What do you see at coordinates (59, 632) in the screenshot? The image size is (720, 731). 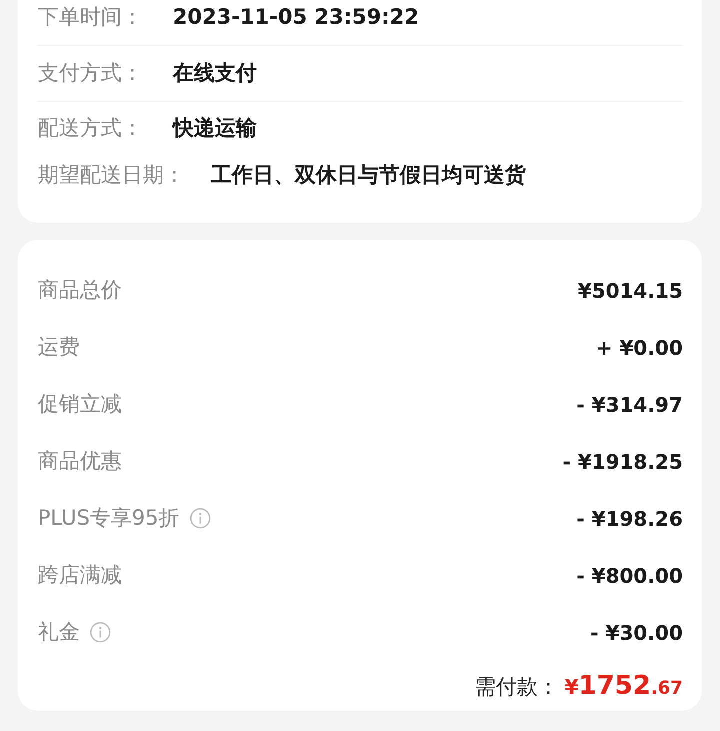 I see `price-label: 礼金` at bounding box center [59, 632].